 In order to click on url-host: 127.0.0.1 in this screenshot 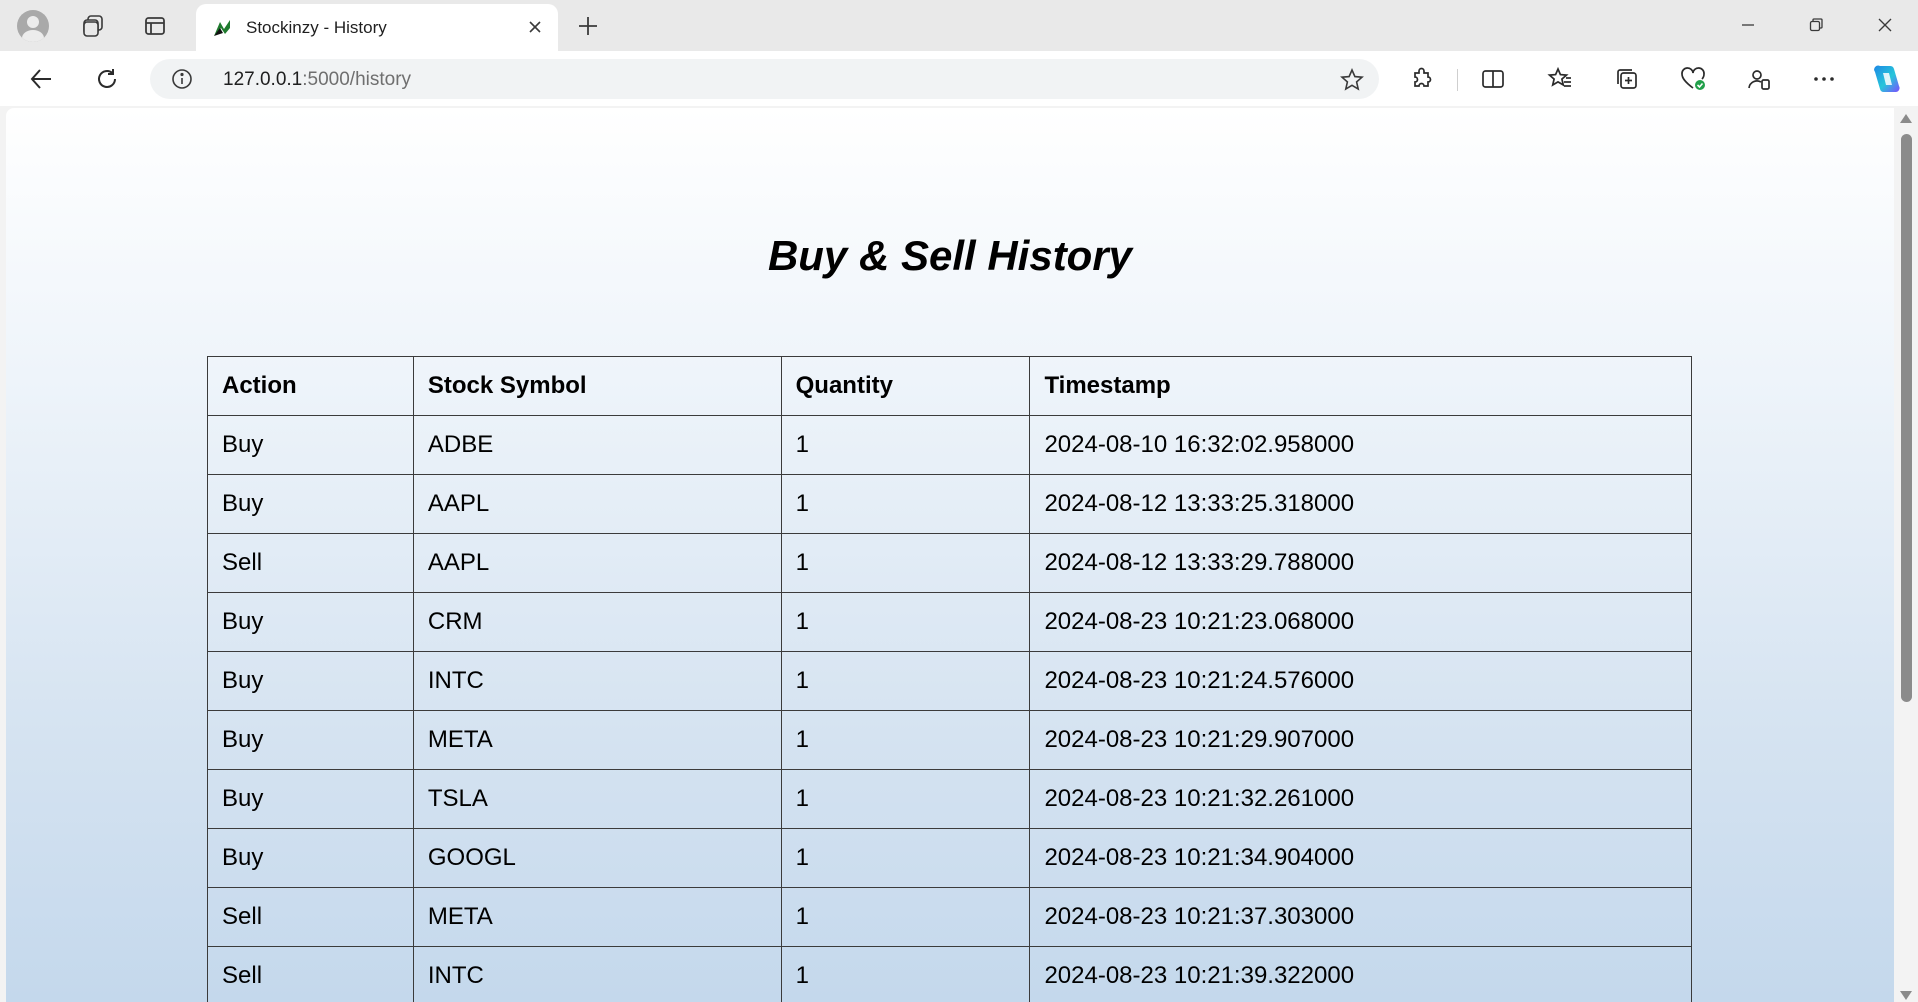, I will do `click(263, 79)`.